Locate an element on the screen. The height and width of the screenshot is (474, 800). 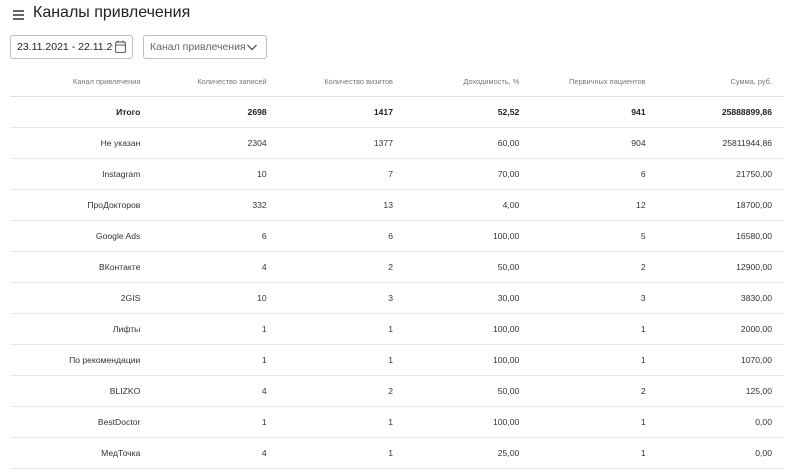
total-label: Итого is located at coordinates (81, 112).